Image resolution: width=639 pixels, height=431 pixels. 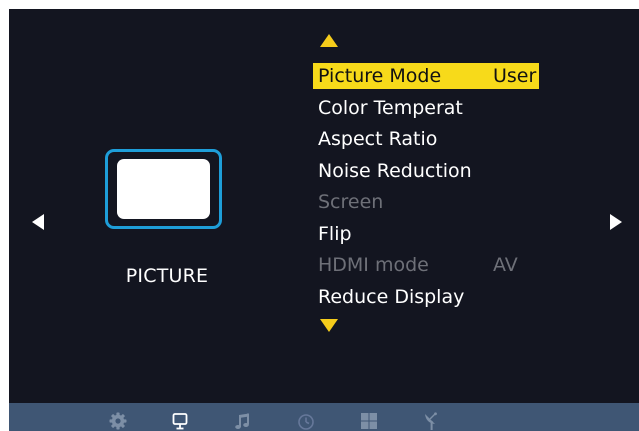 I want to click on menu-item-flip: Flip, so click(x=433, y=235).